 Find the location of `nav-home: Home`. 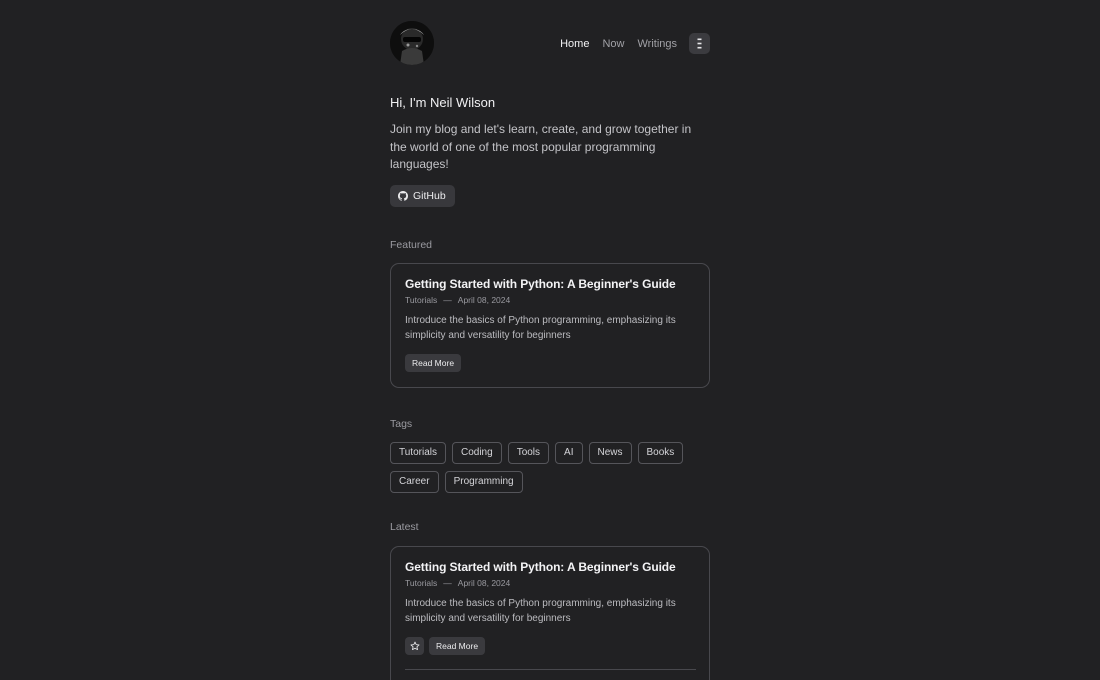

nav-home: Home is located at coordinates (574, 44).